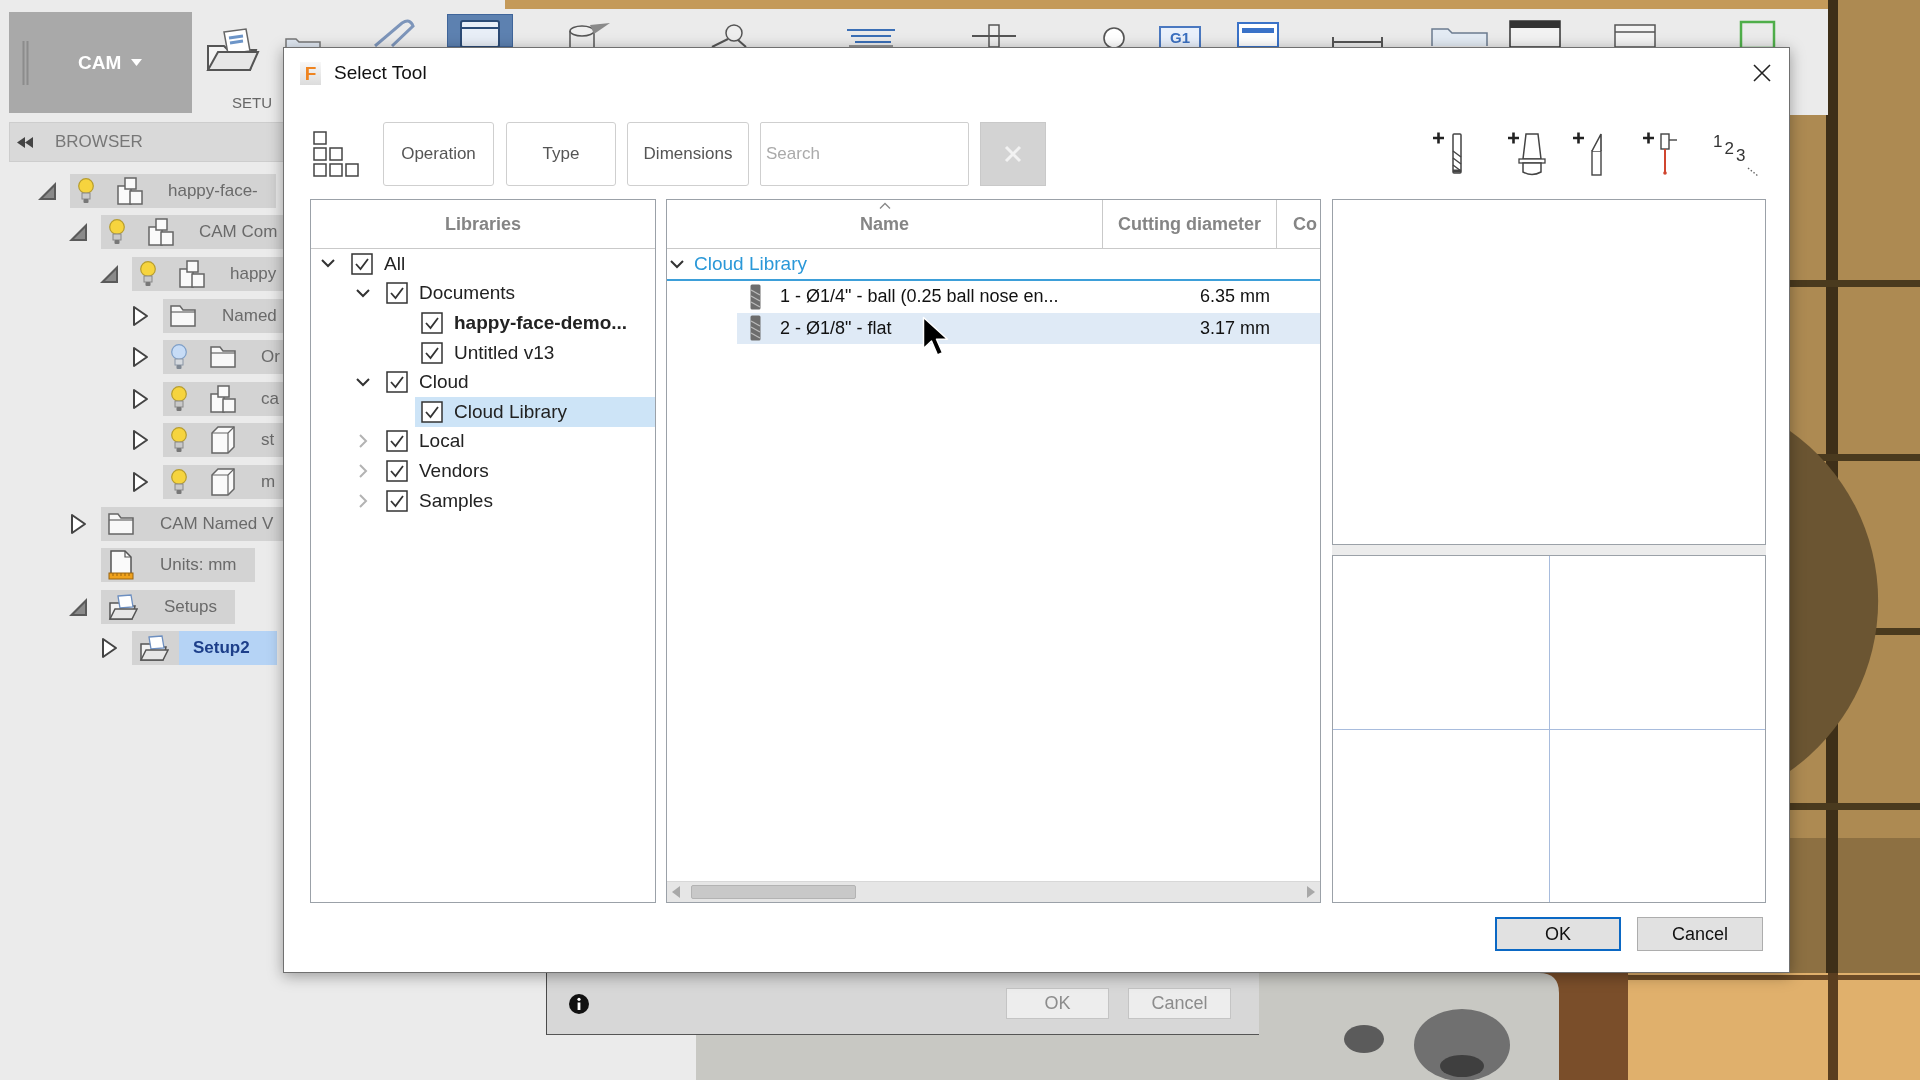 The height and width of the screenshot is (1080, 1920). I want to click on table-row: 1 - Ø1/4" - ball (0.25 ball nose en... 6.35 mm, so click(1028, 297).